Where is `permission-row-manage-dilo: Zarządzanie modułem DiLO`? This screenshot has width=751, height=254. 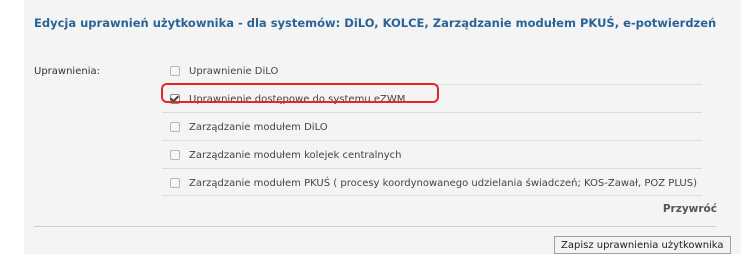 permission-row-manage-dilo: Zarządzanie modułem DiLO is located at coordinates (432, 127).